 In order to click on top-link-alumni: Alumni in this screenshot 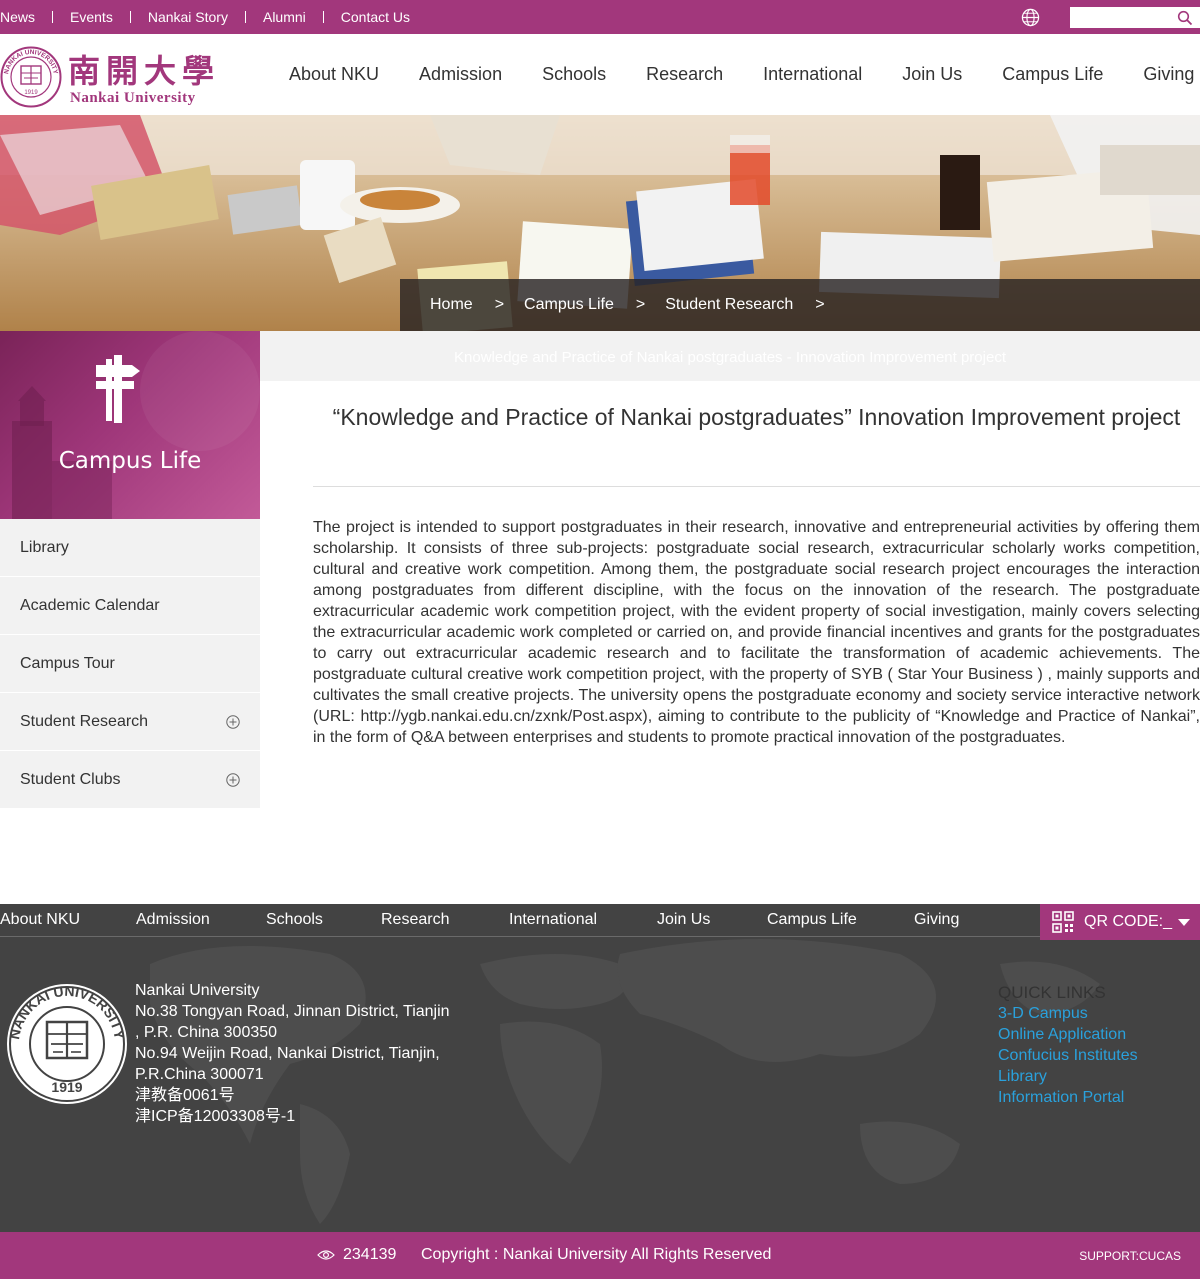, I will do `click(284, 17)`.